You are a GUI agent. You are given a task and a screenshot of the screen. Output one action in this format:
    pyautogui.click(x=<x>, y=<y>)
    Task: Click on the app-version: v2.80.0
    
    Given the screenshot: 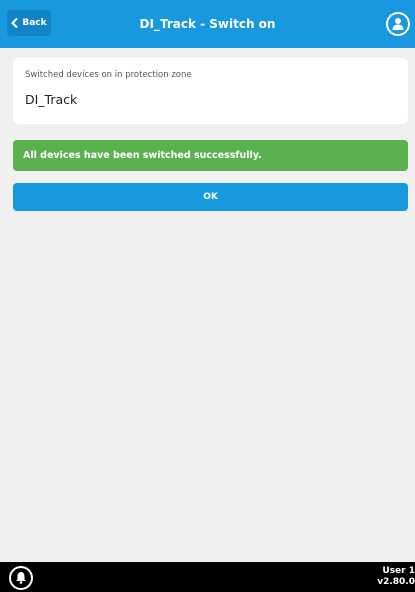 What is the action you would take?
    pyautogui.click(x=396, y=582)
    